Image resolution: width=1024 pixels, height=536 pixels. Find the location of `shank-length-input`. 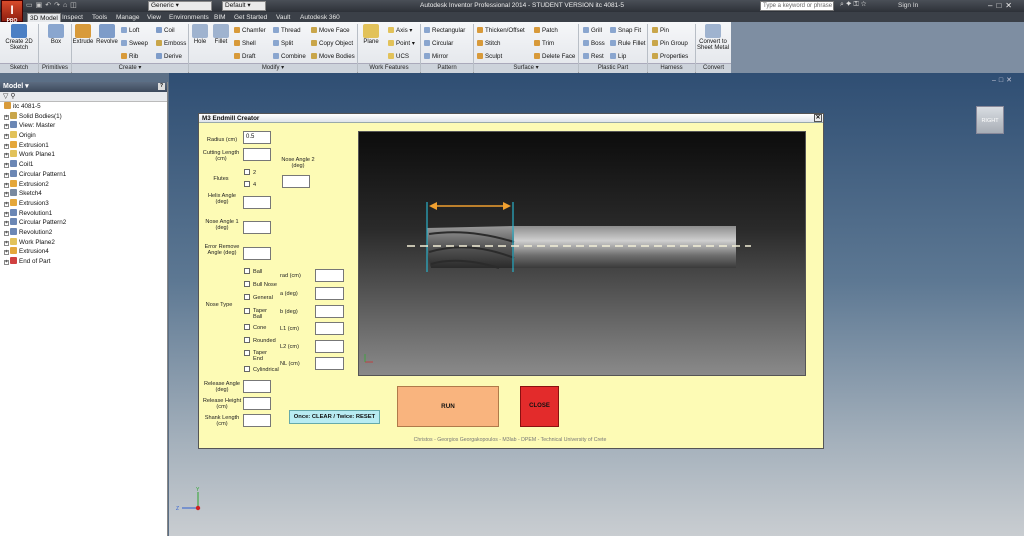

shank-length-input is located at coordinates (257, 420).